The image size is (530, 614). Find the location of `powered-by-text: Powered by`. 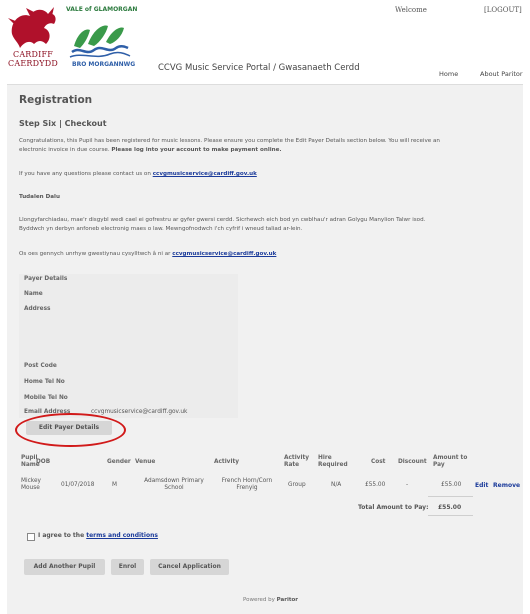

powered-by-text: Powered by is located at coordinates (259, 600).